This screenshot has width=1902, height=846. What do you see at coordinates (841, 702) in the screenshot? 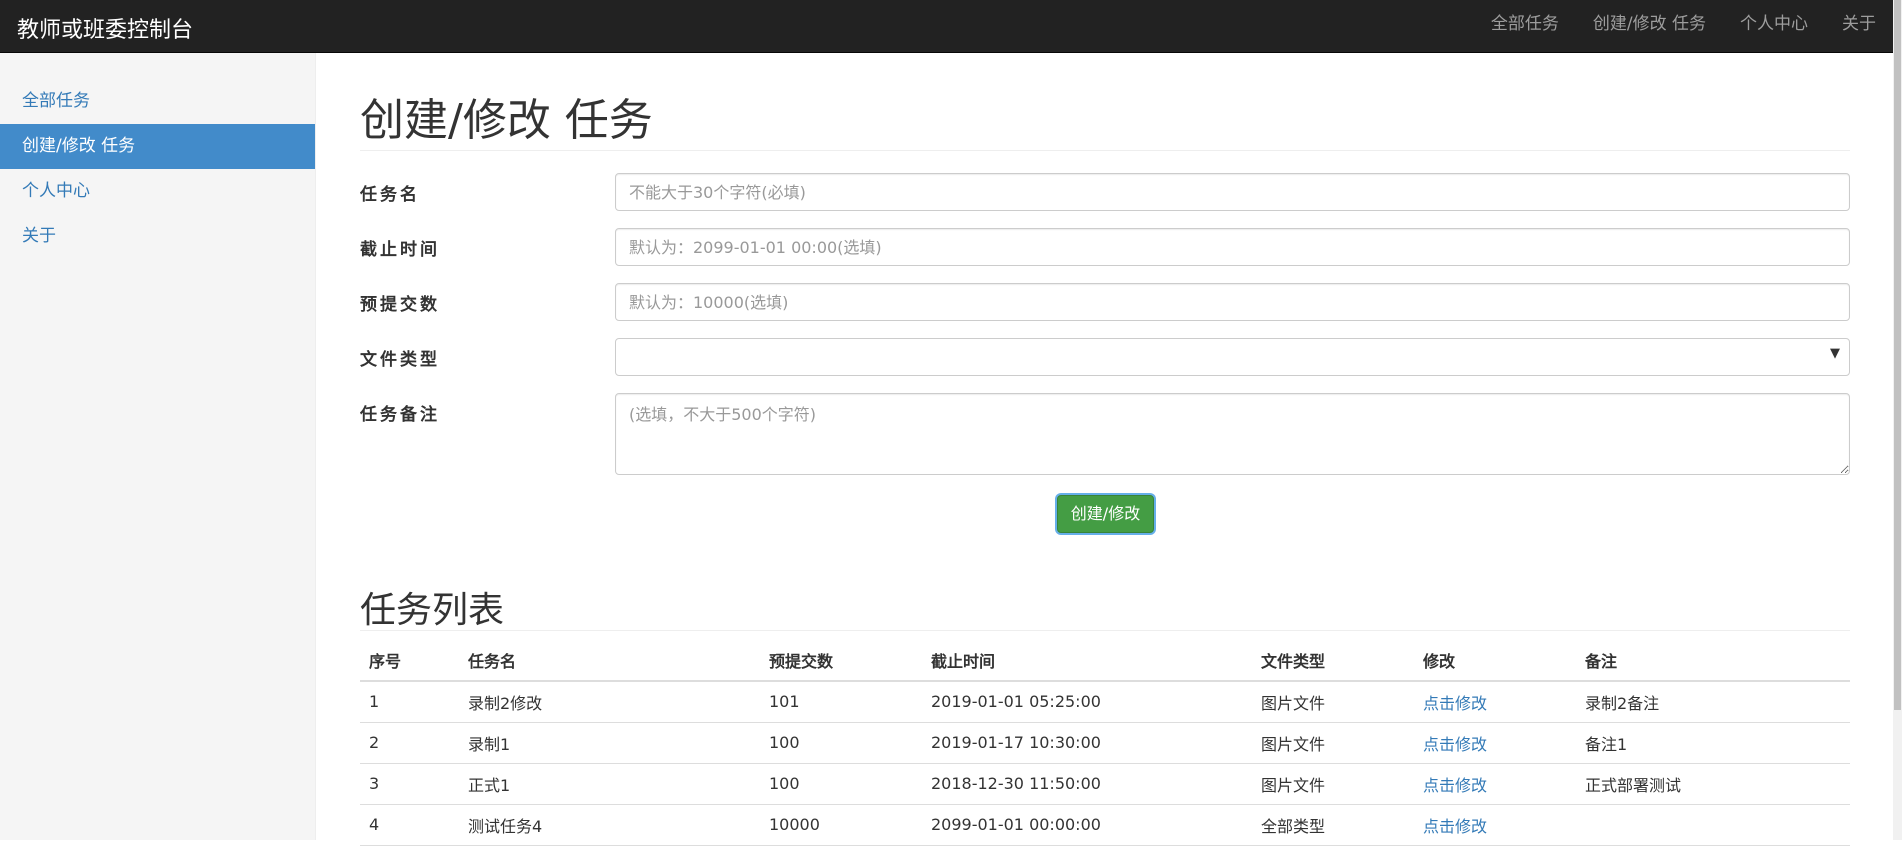
I see `cell-count: 101` at bounding box center [841, 702].